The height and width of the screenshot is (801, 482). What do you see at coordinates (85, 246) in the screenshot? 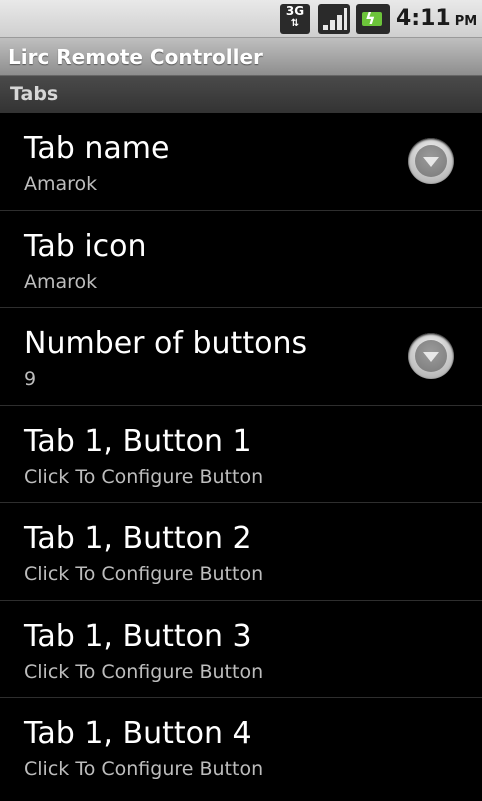
I see `pref-title: Tab icon` at bounding box center [85, 246].